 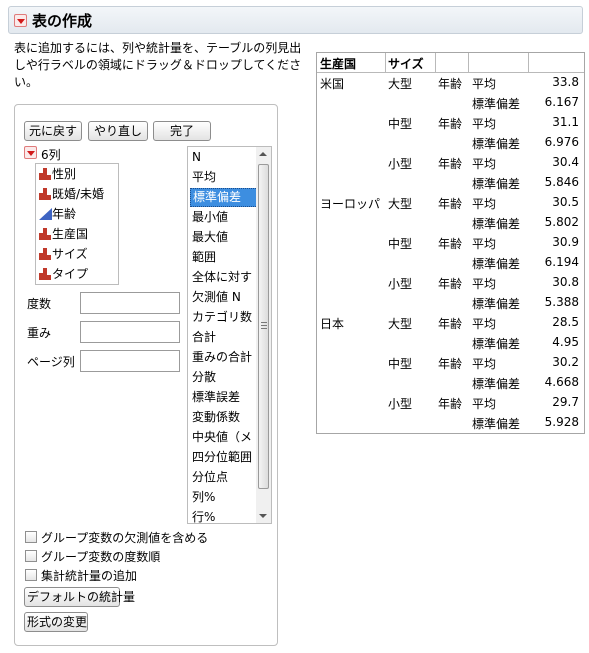 I want to click on done-button: 完了, so click(x=182, y=131).